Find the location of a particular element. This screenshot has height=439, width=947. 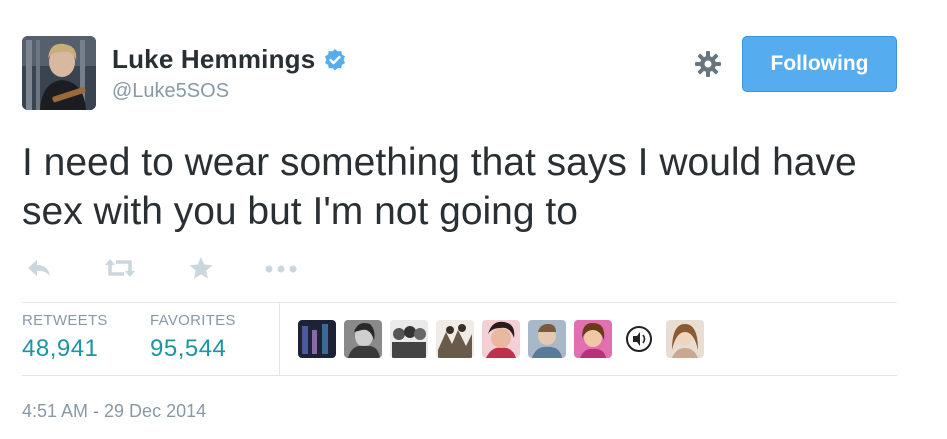

user-avatar-9-icon is located at coordinates (685, 339).